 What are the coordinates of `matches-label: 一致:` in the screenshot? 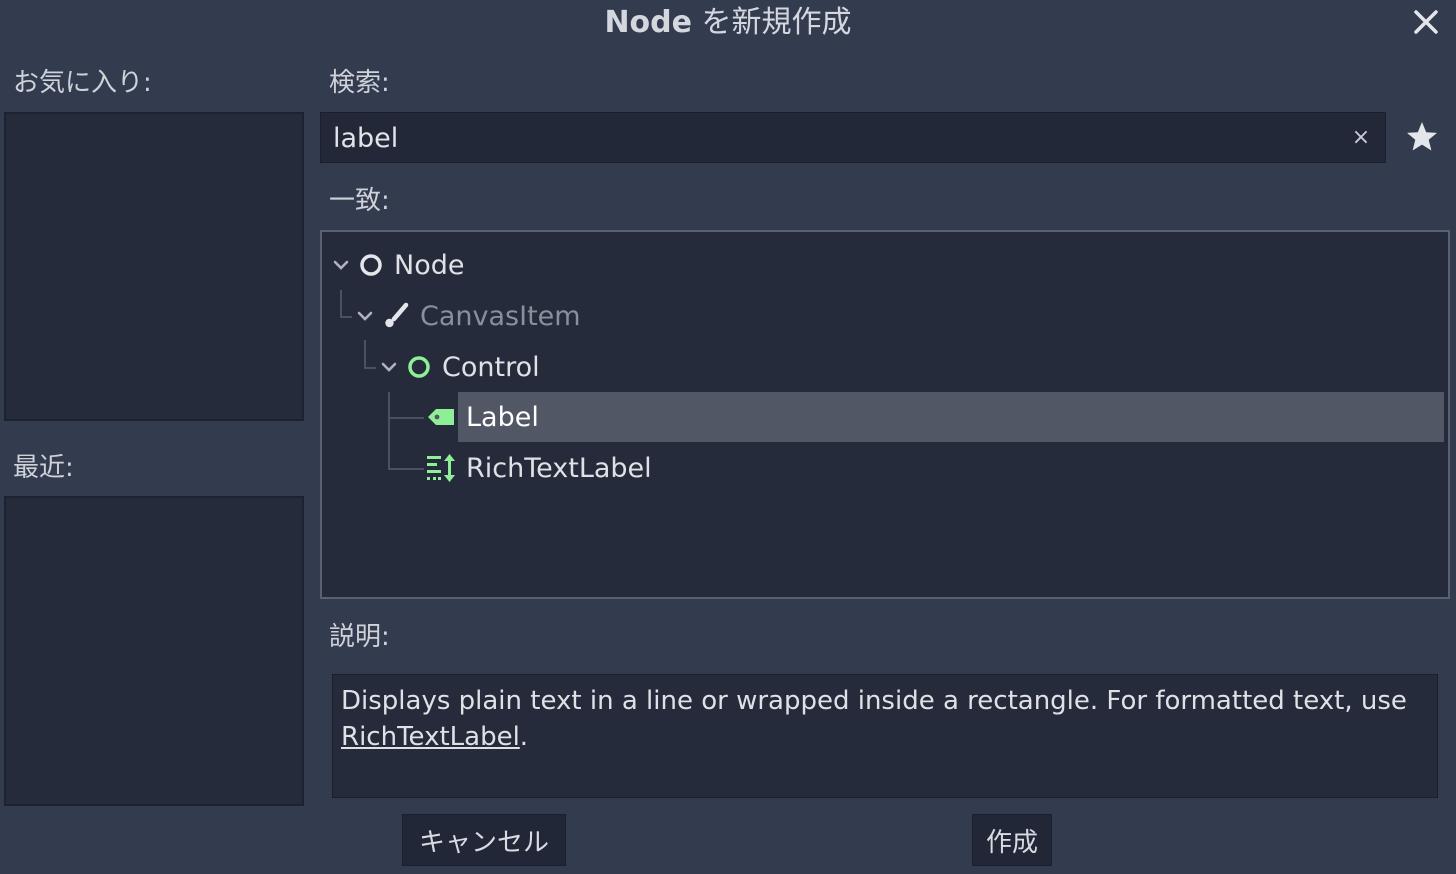 It's located at (359, 201).